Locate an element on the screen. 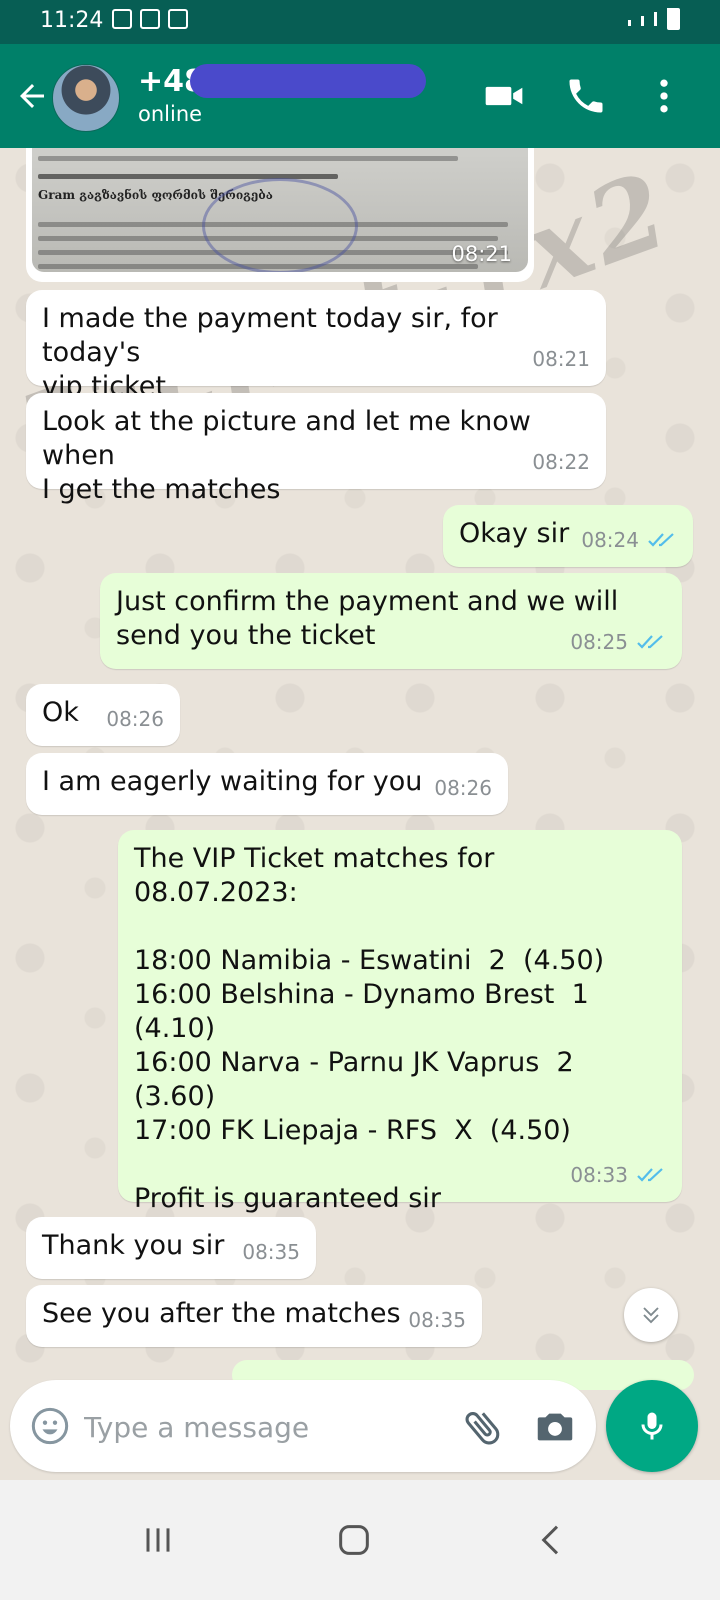 Image resolution: width=720 pixels, height=1600 pixels. message-bubble-outgoing: Okay sir 08:24 is located at coordinates (568, 536).